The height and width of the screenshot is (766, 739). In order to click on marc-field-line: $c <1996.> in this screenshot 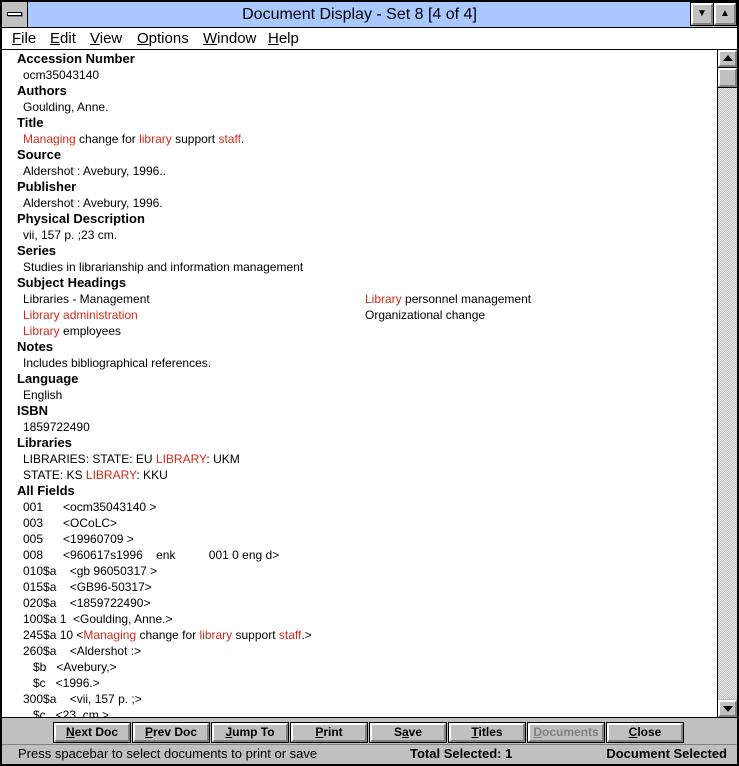, I will do `click(362, 683)`.